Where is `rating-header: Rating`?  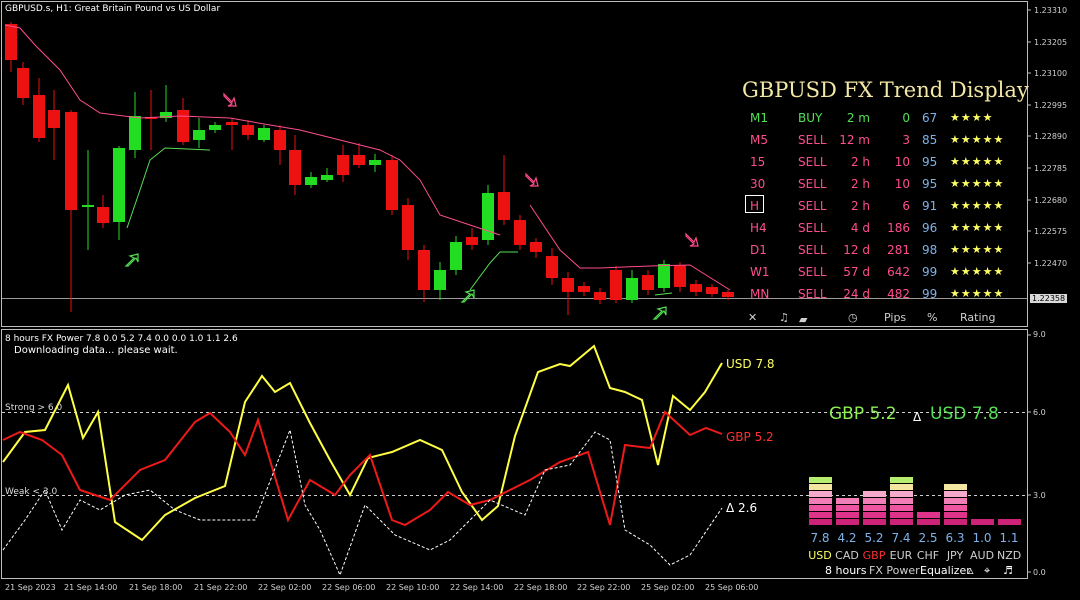 rating-header: Rating is located at coordinates (978, 317).